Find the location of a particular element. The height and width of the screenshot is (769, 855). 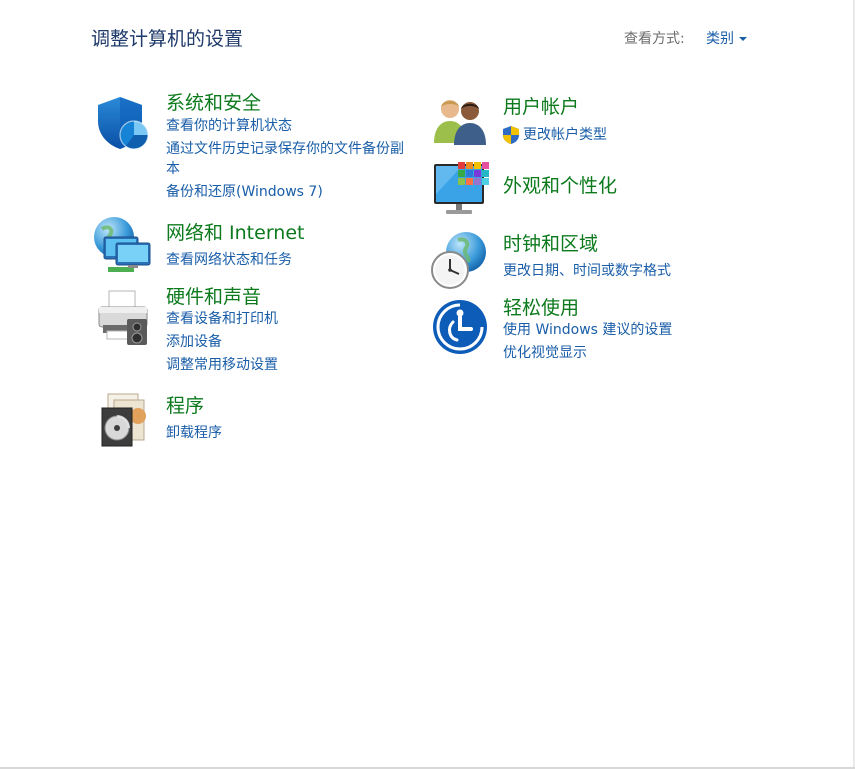

category-title-appearance: 外观和个性化 is located at coordinates (560, 184).